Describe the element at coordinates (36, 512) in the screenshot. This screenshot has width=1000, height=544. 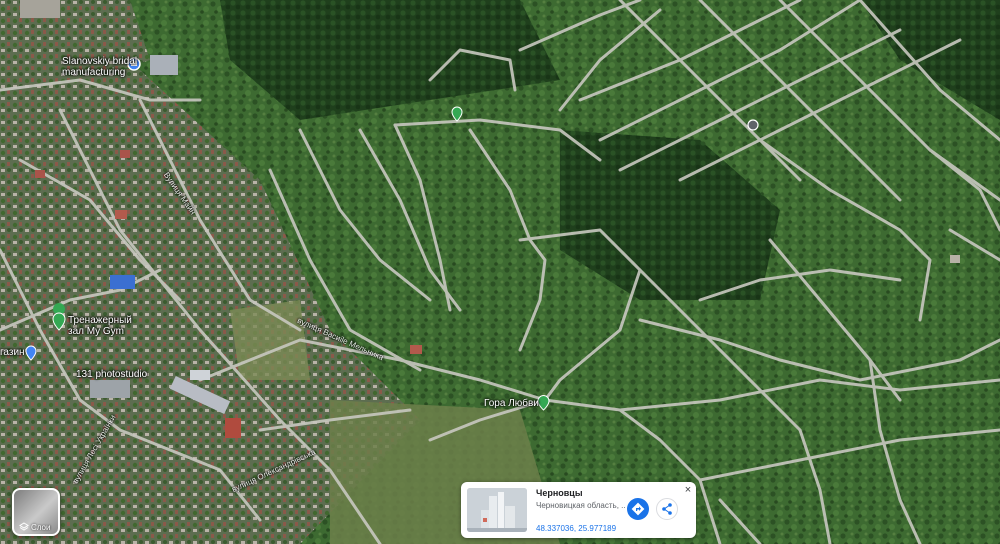
I see `layers-button: Слои` at that location.